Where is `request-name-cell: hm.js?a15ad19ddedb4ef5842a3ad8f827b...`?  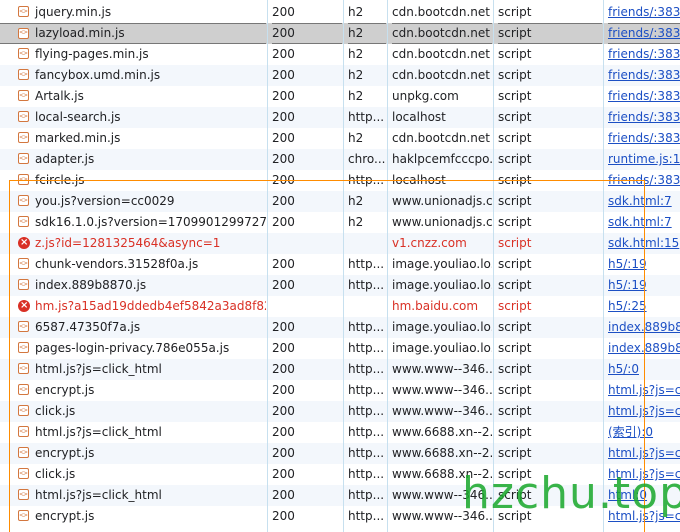 request-name-cell: hm.js?a15ad19ddedb4ef5842a3ad8f827b... is located at coordinates (133, 306).